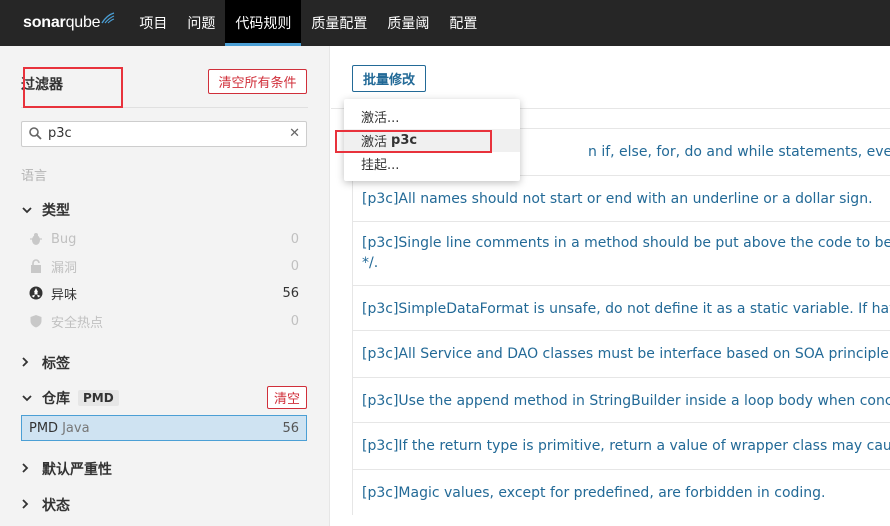  Describe the element at coordinates (257, 81) in the screenshot. I see `clear-all-filters-button: 清空所有条件` at that location.